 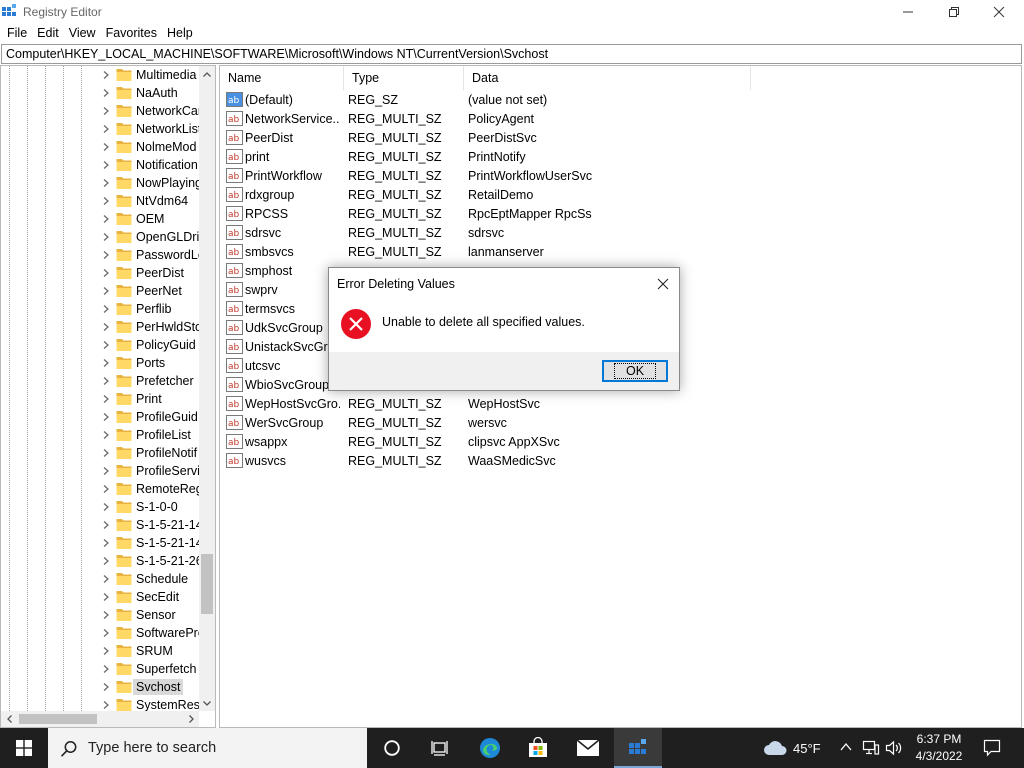 I want to click on store-button, so click(x=538, y=748).